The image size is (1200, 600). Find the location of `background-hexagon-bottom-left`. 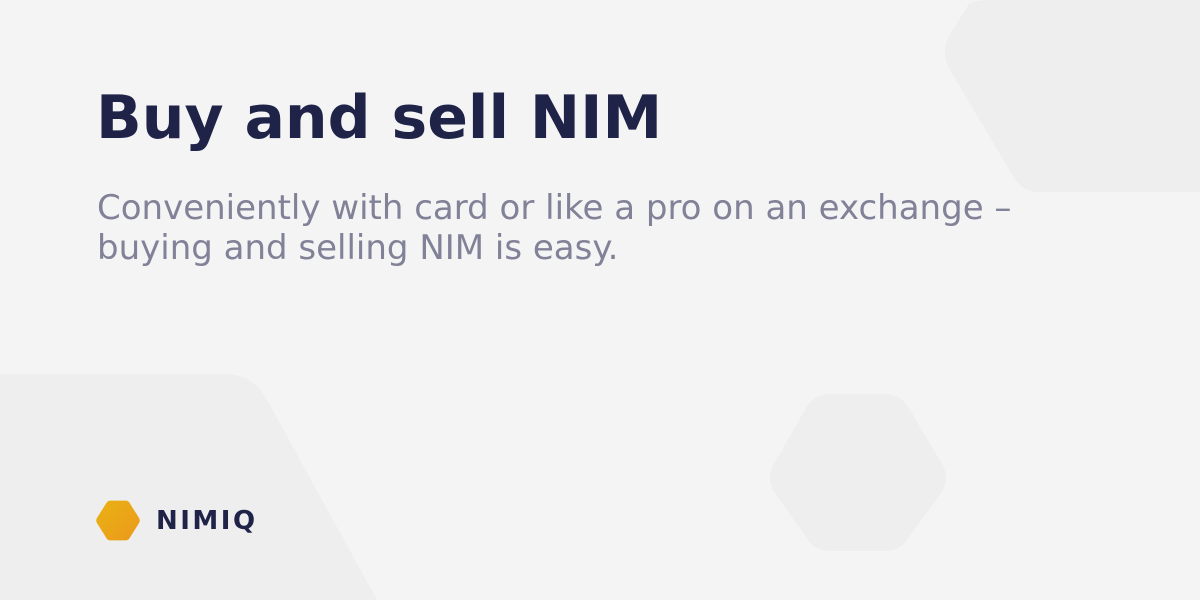

background-hexagon-bottom-left is located at coordinates (188, 487).